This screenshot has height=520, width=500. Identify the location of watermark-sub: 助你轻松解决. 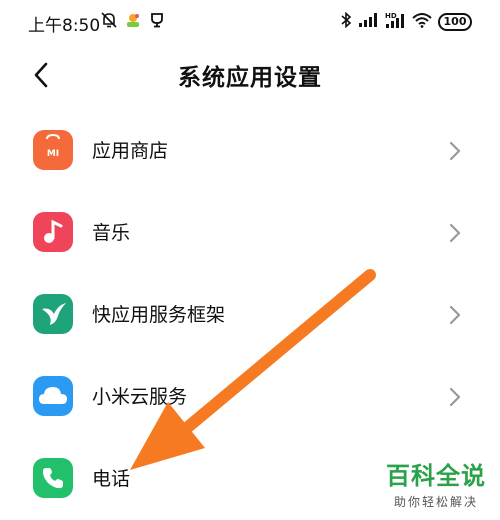
(435, 502).